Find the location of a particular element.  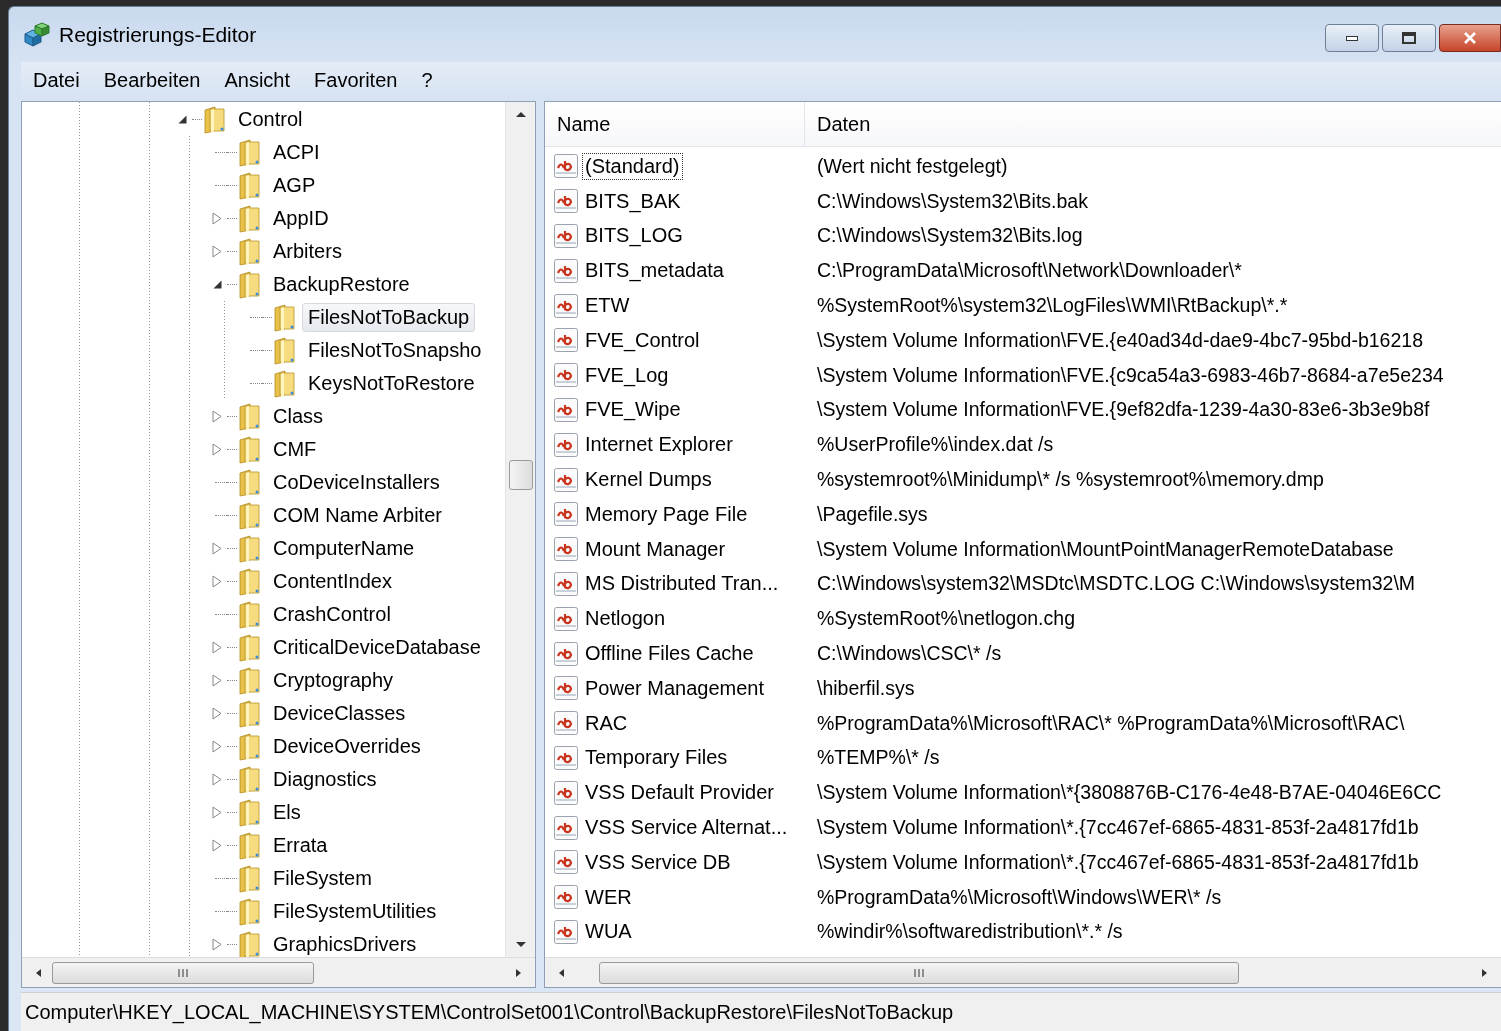

menu-item: Datei is located at coordinates (56, 80).